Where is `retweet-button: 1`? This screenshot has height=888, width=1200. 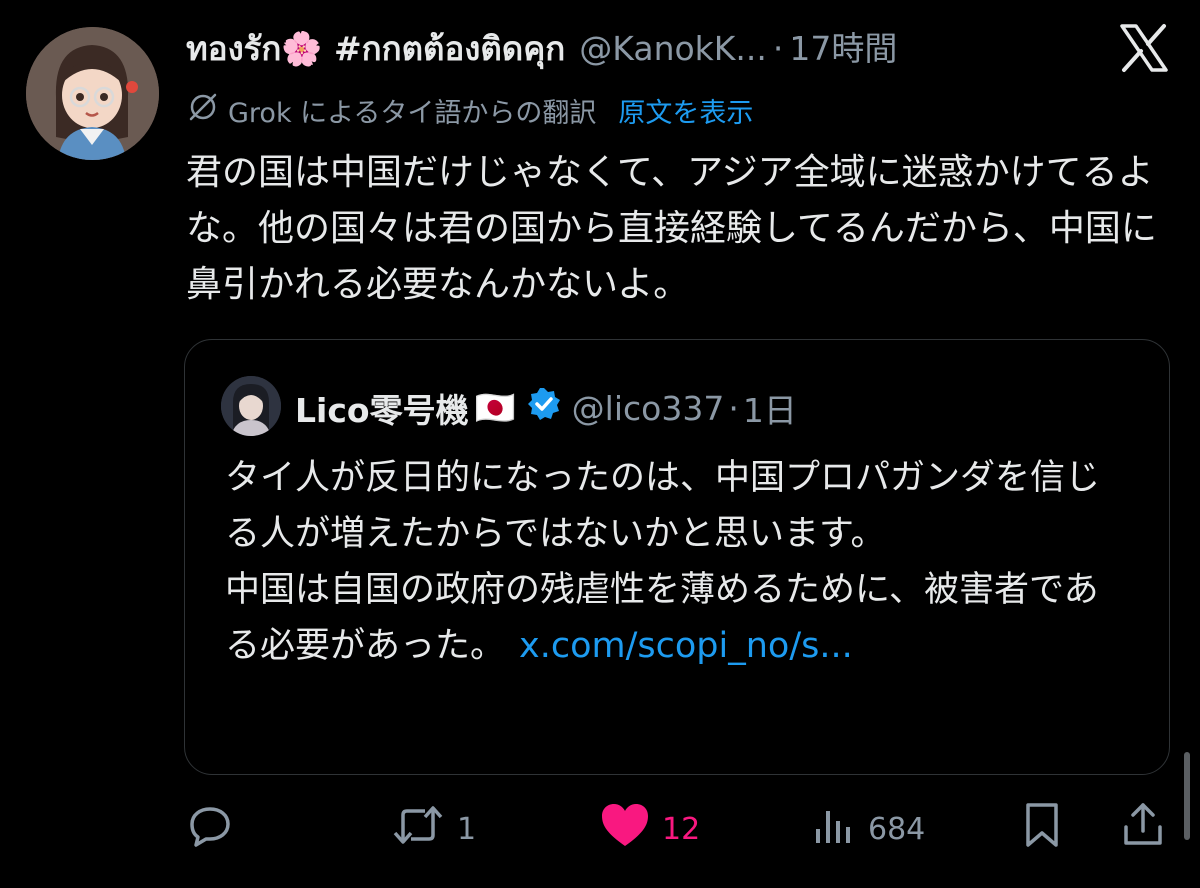
retweet-button: 1 is located at coordinates (433, 829).